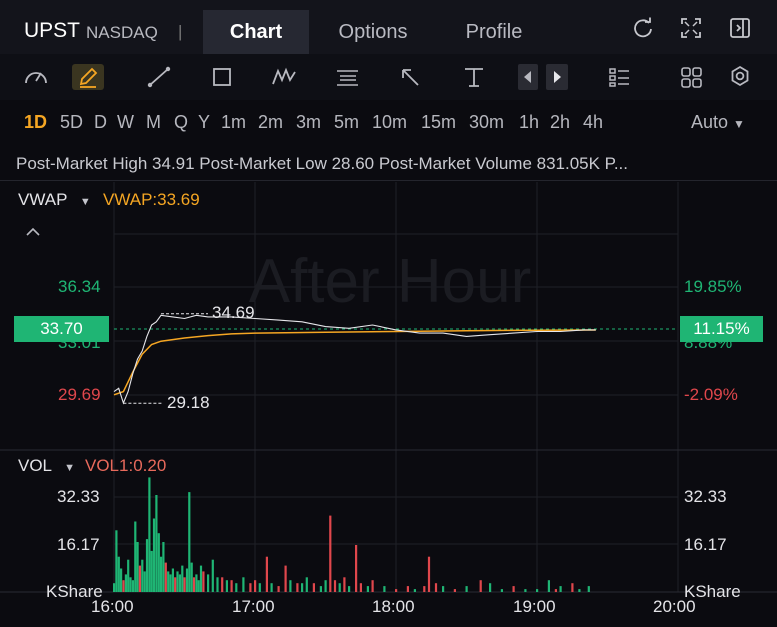 The image size is (777, 627). Describe the element at coordinates (721, 329) in the screenshot. I see `current-pct-badge: 11.15%` at that location.